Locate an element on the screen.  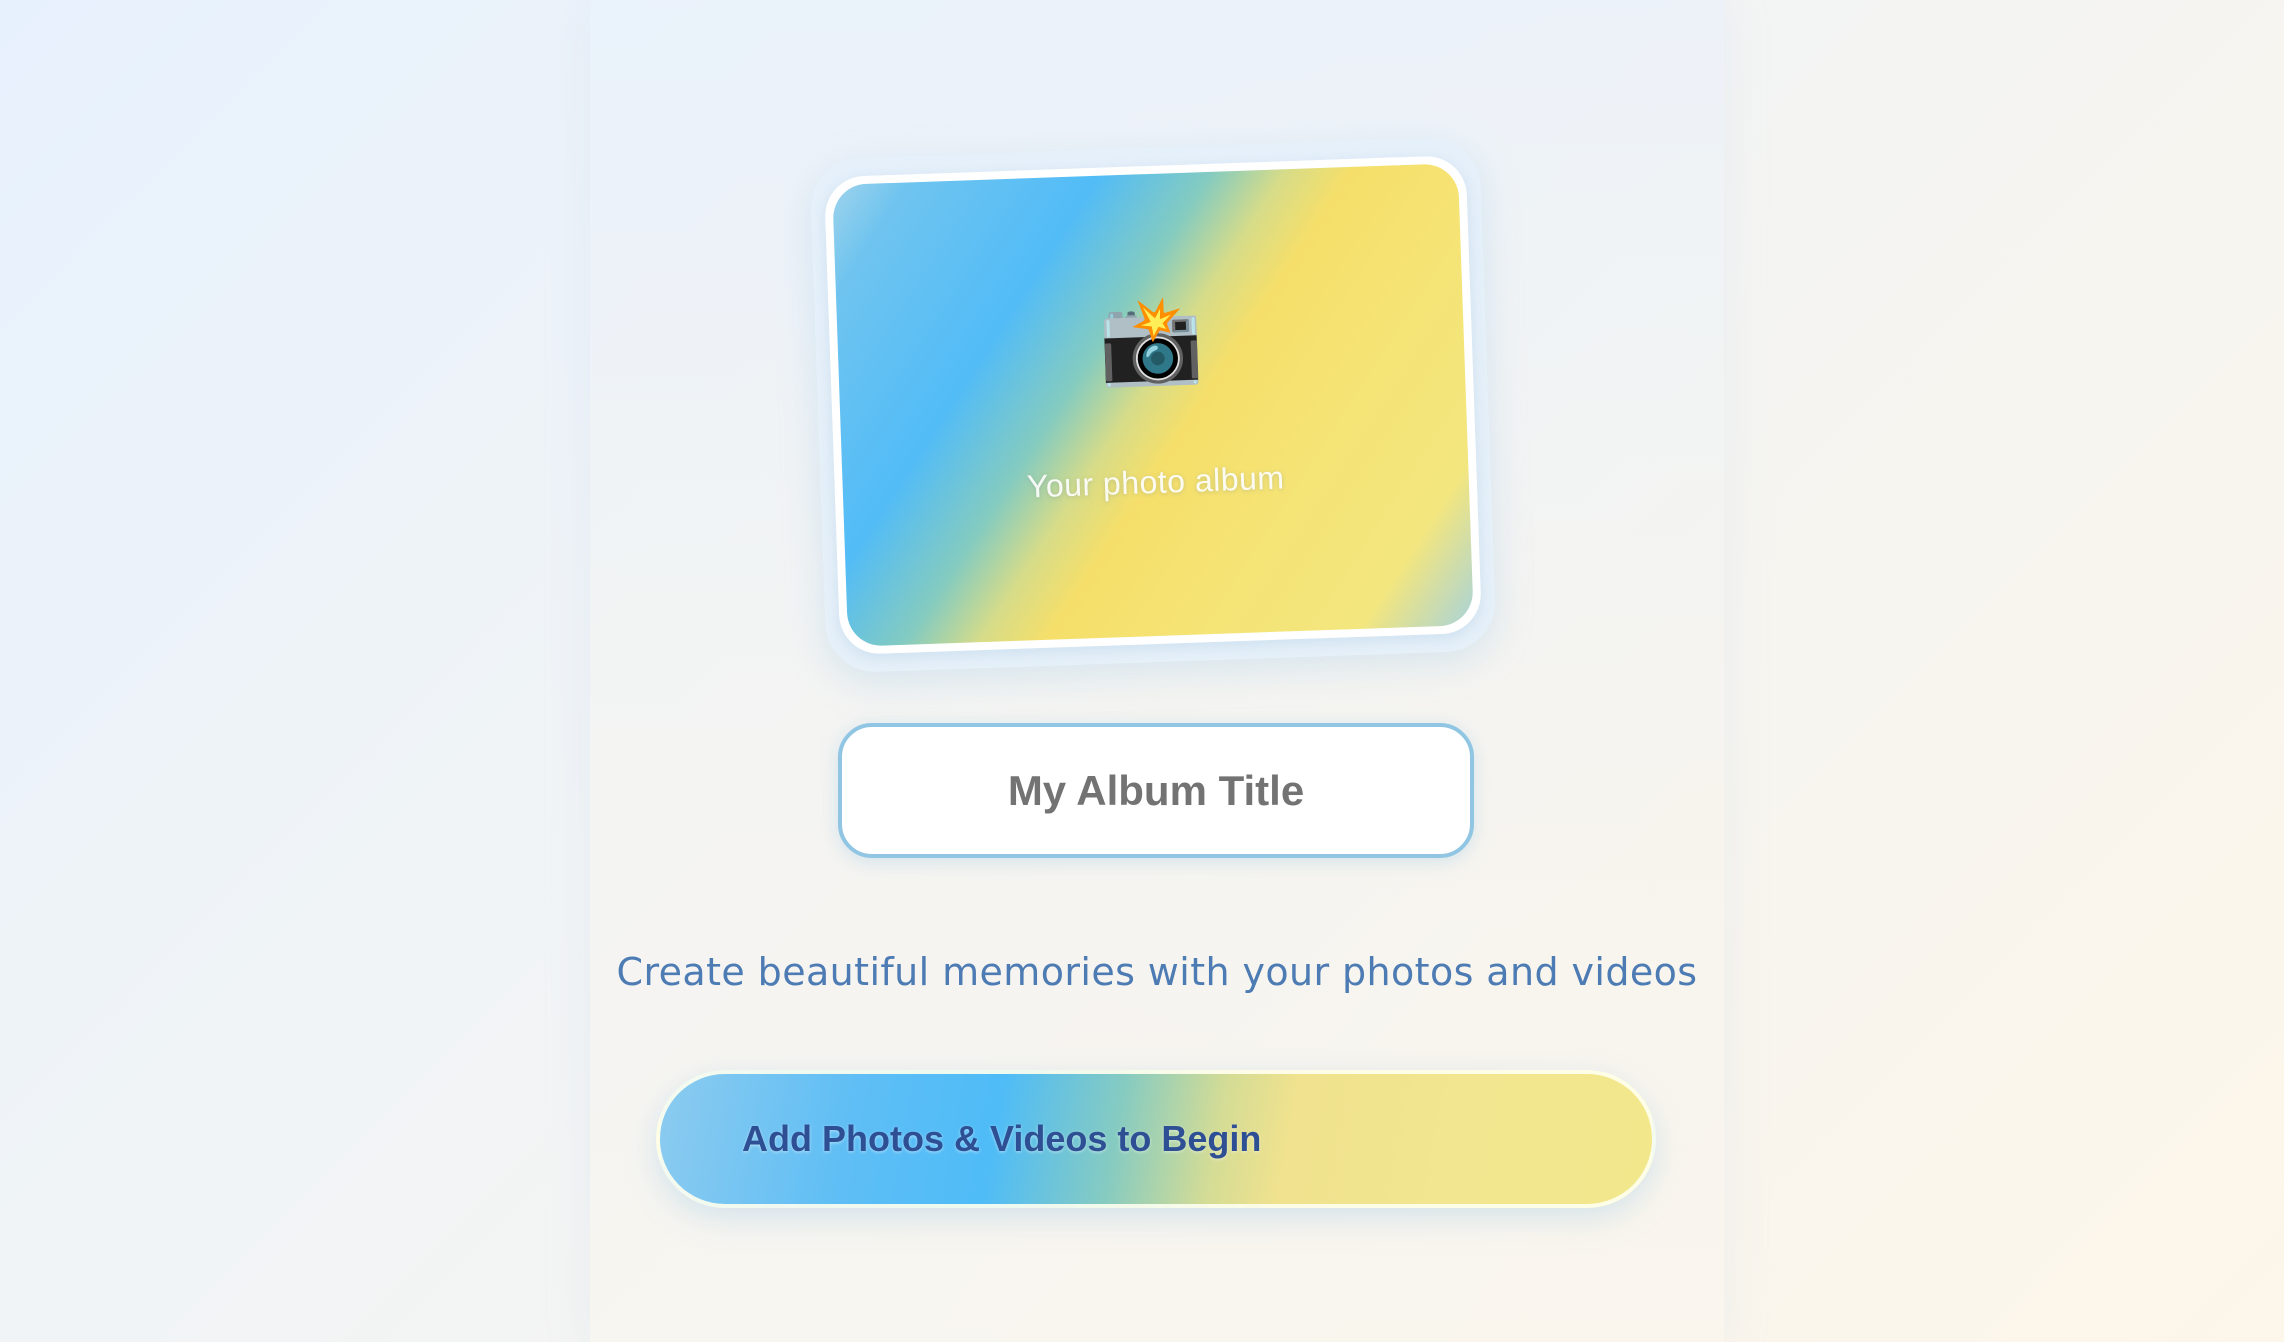
album-cover-card: 📸 Your photo album is located at coordinates (1153, 405).